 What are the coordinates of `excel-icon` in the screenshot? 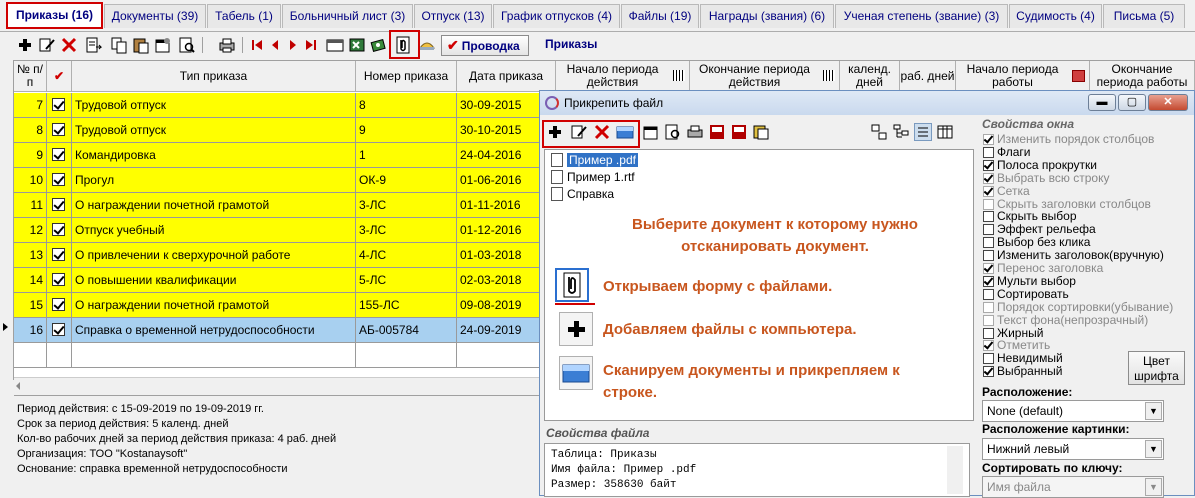 It's located at (357, 45).